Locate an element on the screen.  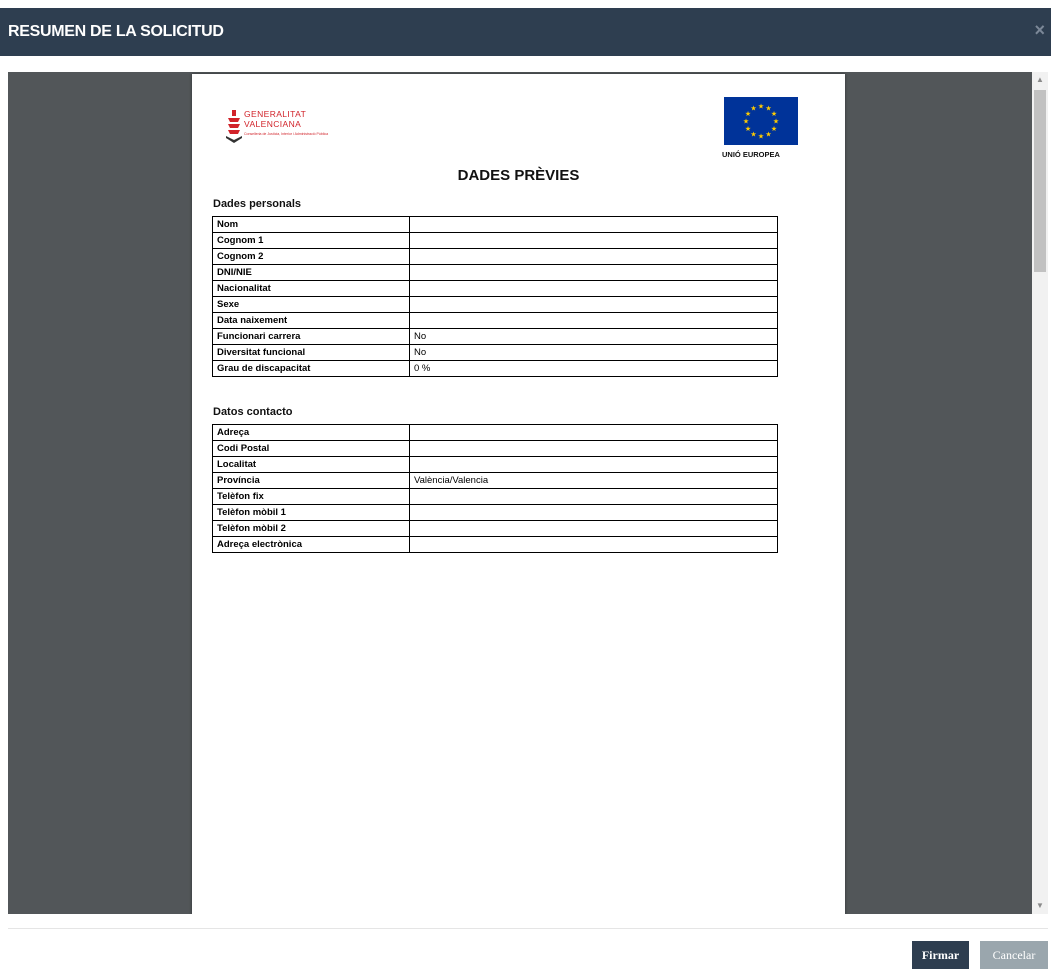
modal-header: RESUMEN DE LA SOLICITUD × is located at coordinates (525, 32).